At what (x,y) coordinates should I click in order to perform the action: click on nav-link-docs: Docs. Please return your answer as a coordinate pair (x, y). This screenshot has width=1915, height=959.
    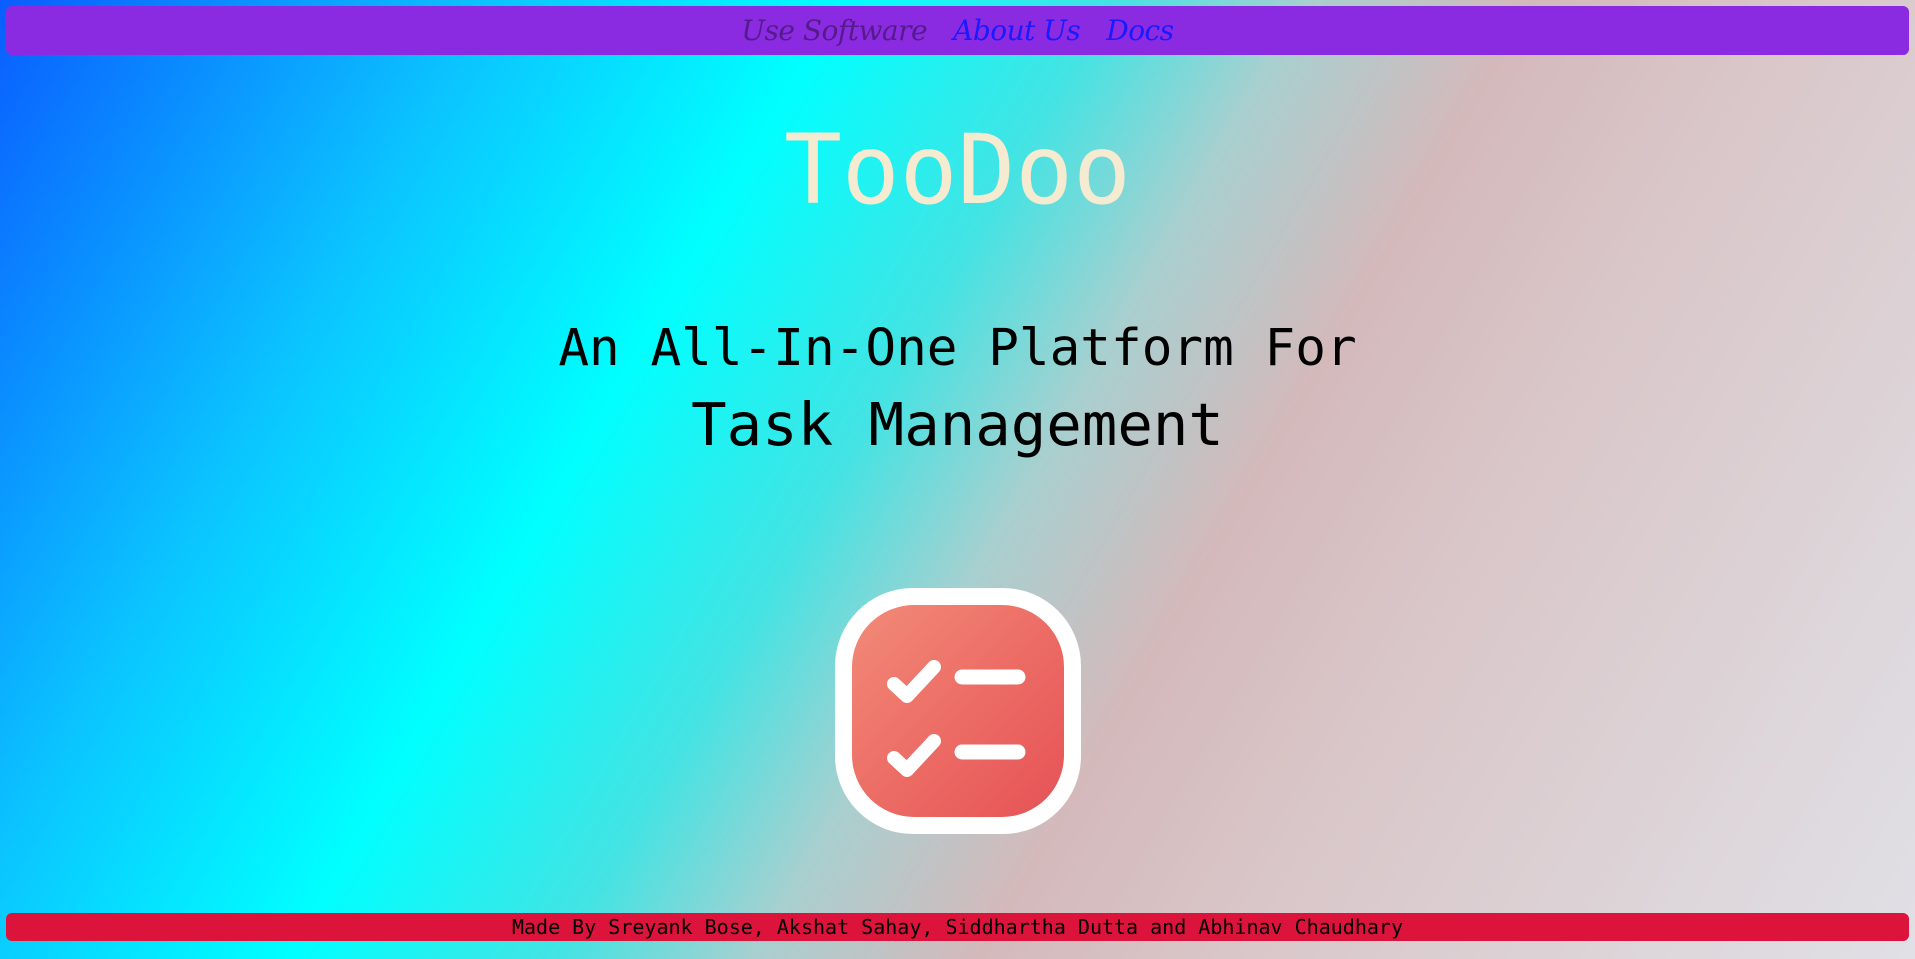
    Looking at the image, I should click on (1140, 30).